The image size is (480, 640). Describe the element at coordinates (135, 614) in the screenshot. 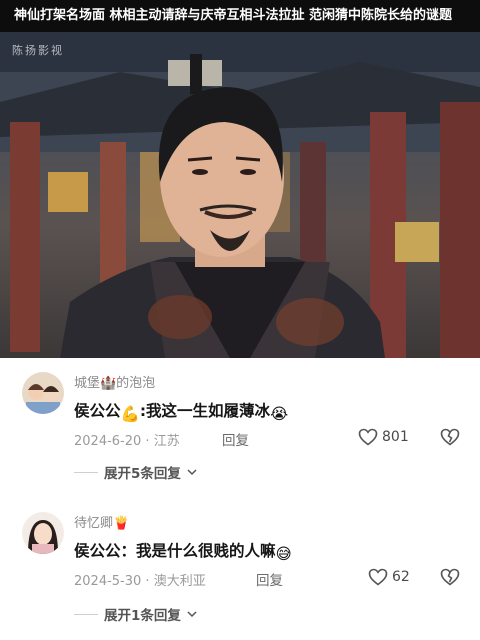

I see `expand-replies-button: 展开1条回复` at that location.